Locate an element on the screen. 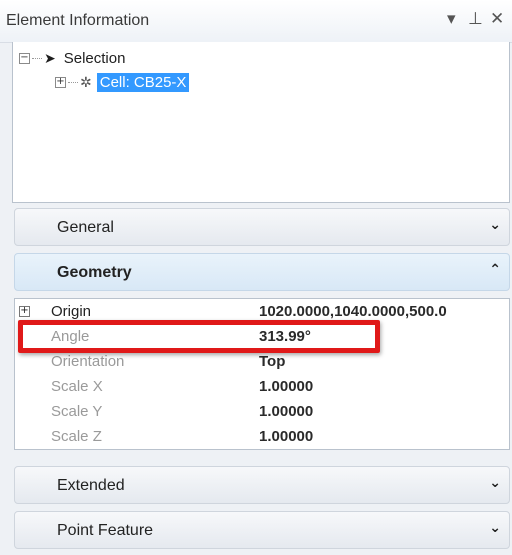  section-general-label: General is located at coordinates (85, 227).